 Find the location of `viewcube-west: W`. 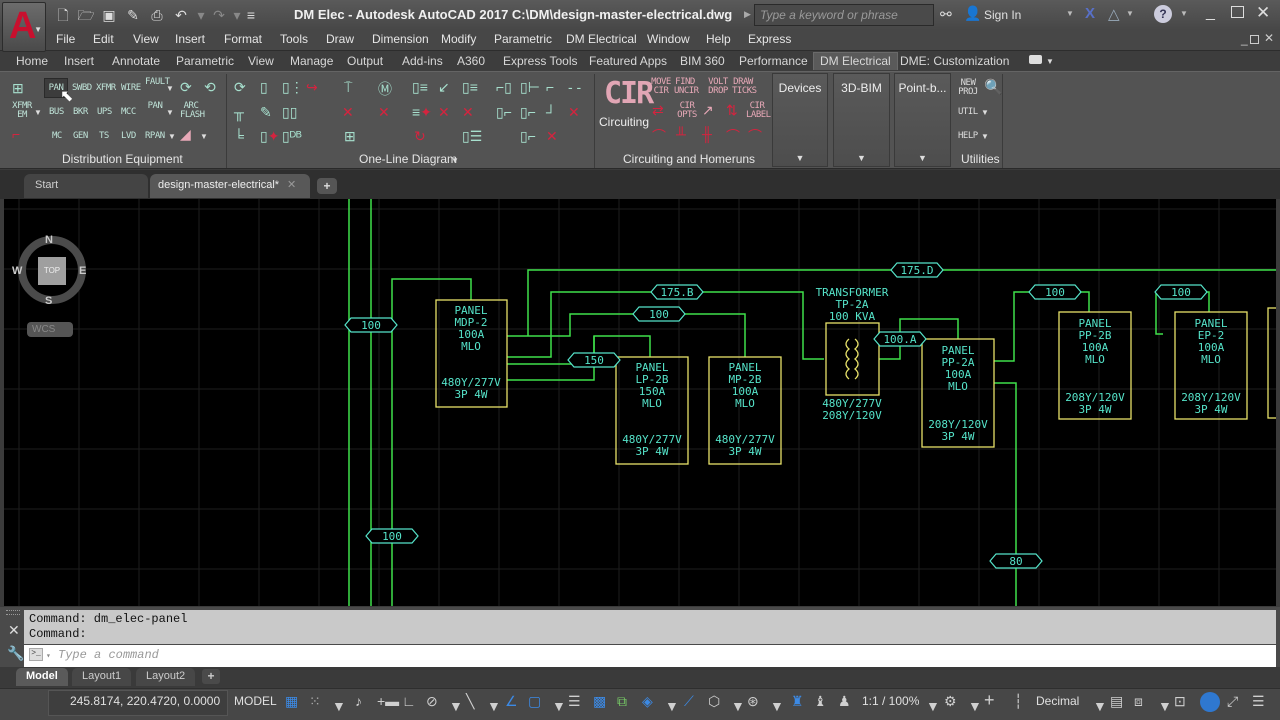

viewcube-west: W is located at coordinates (17, 271).